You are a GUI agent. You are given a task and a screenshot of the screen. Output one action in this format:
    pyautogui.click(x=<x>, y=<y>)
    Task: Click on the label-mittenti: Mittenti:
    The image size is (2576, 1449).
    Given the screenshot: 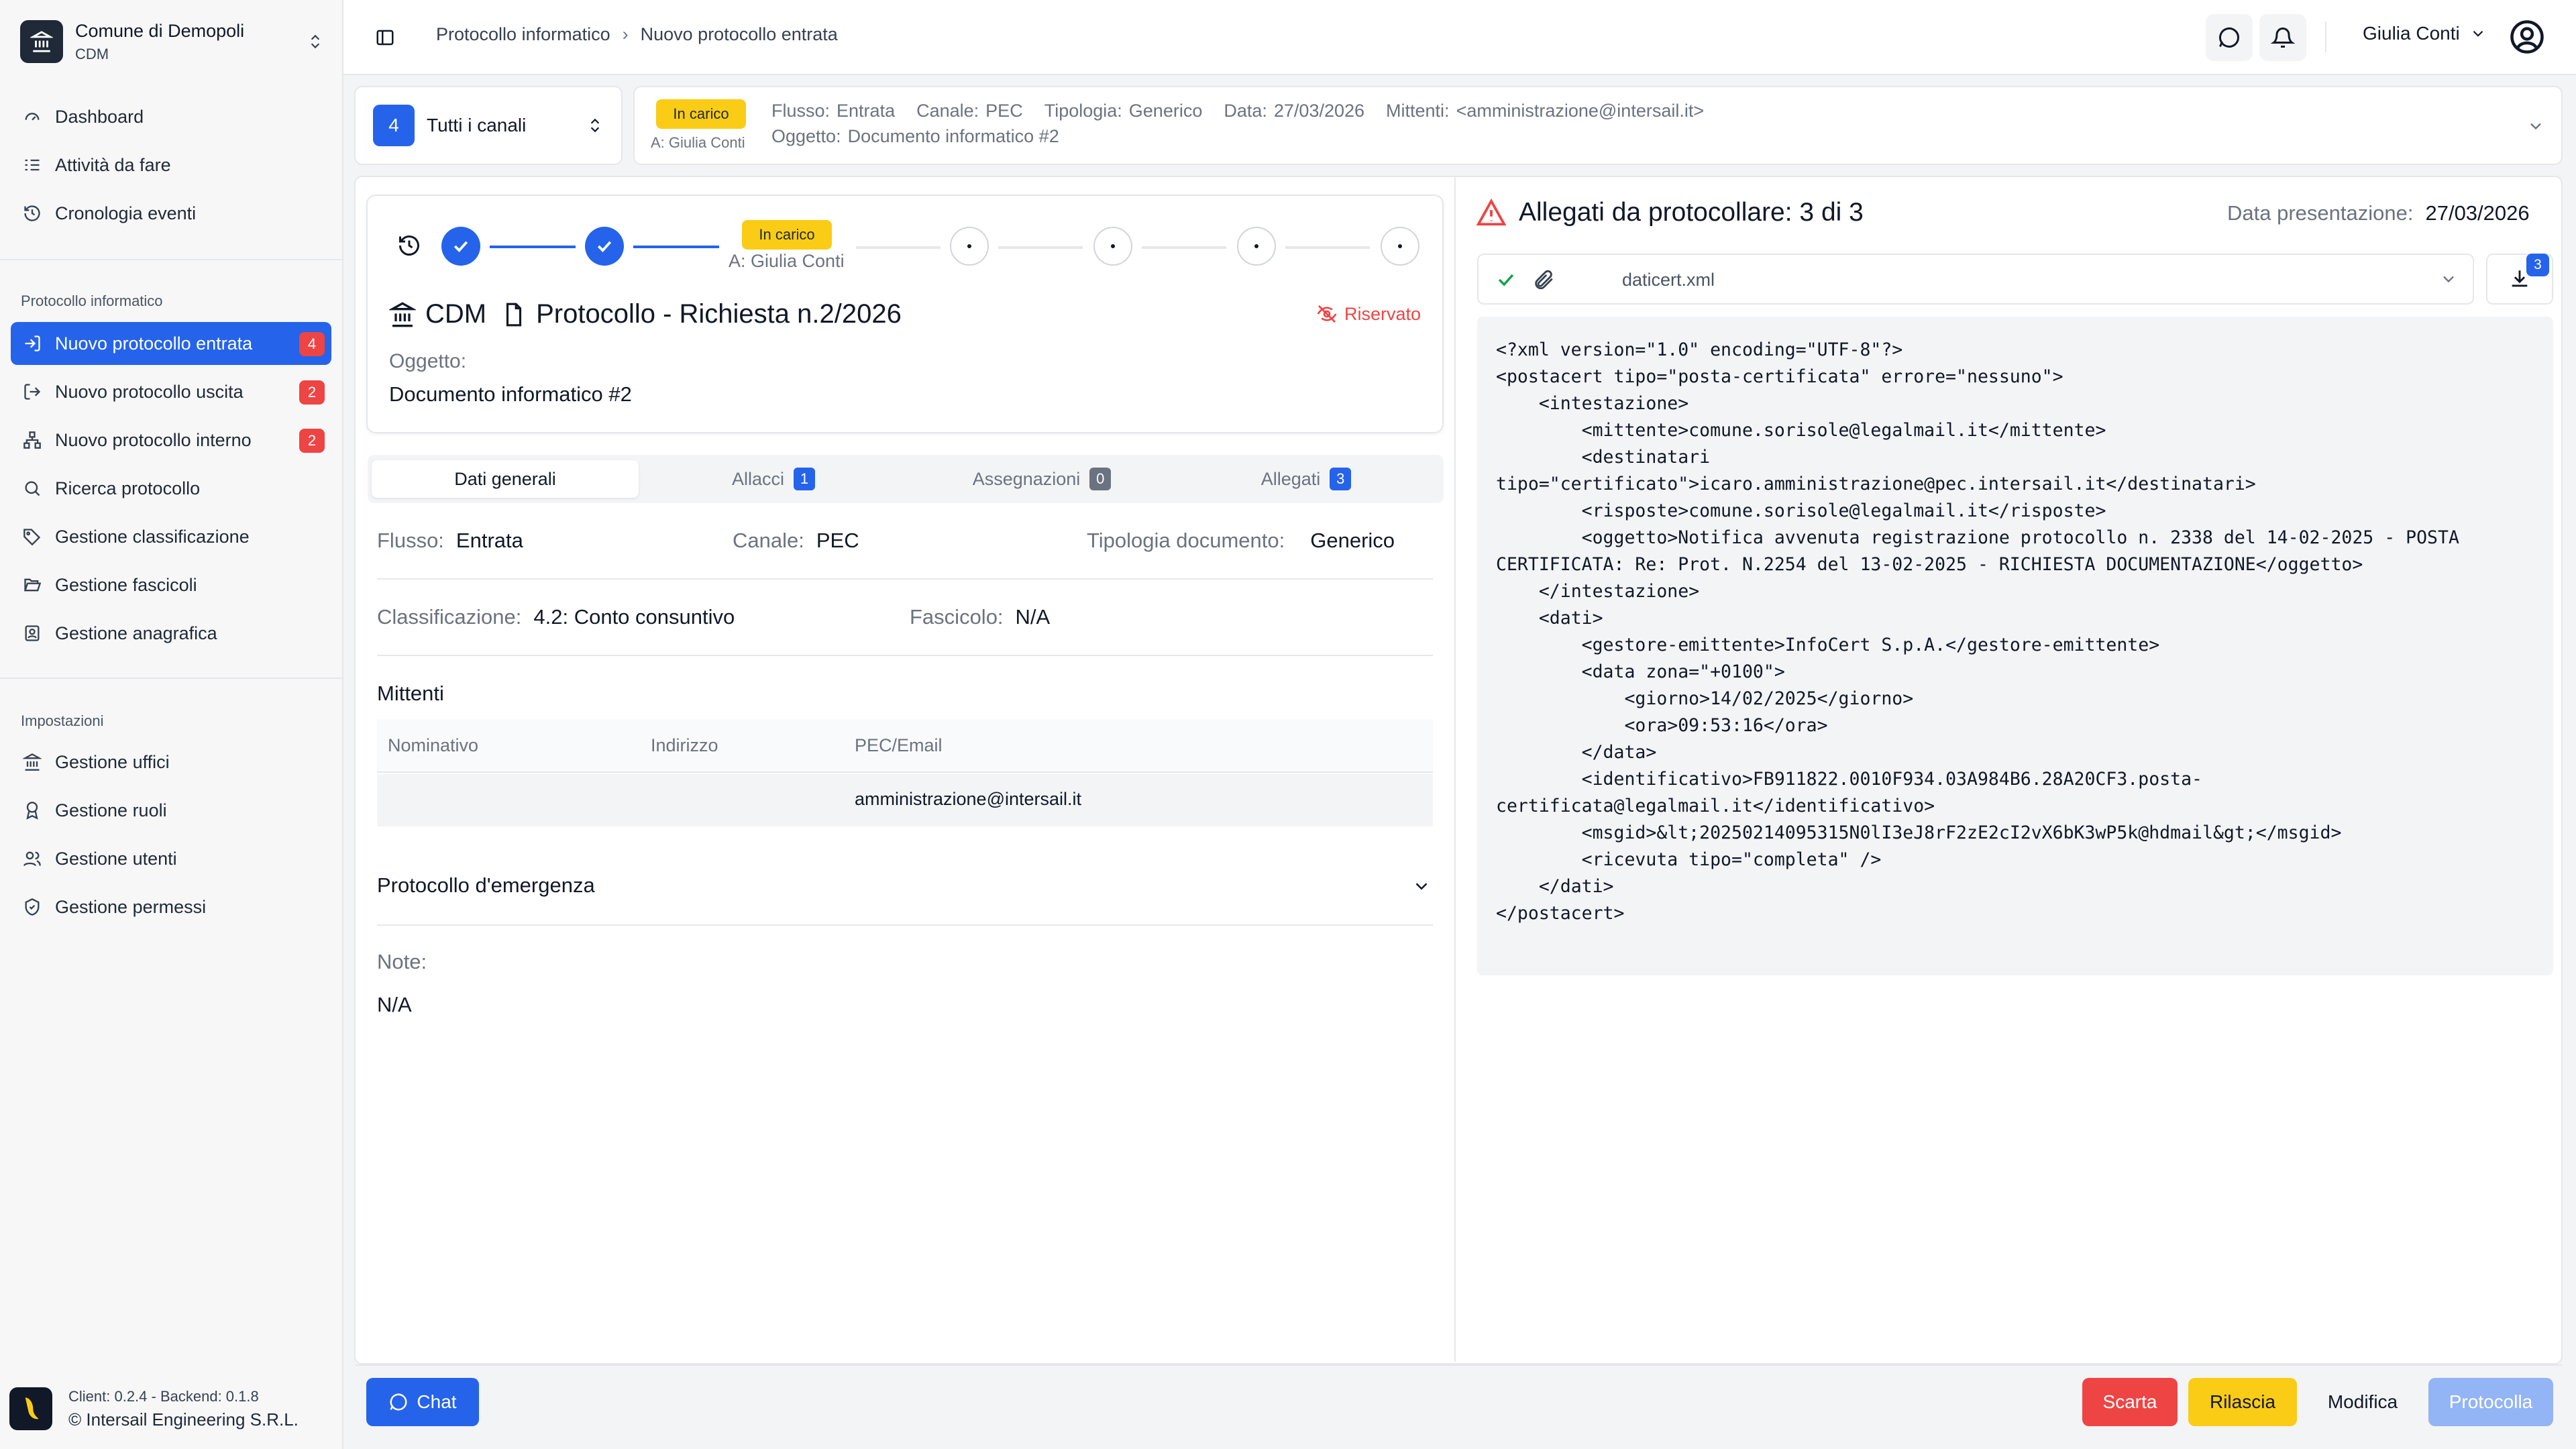 What is the action you would take?
    pyautogui.click(x=1418, y=111)
    